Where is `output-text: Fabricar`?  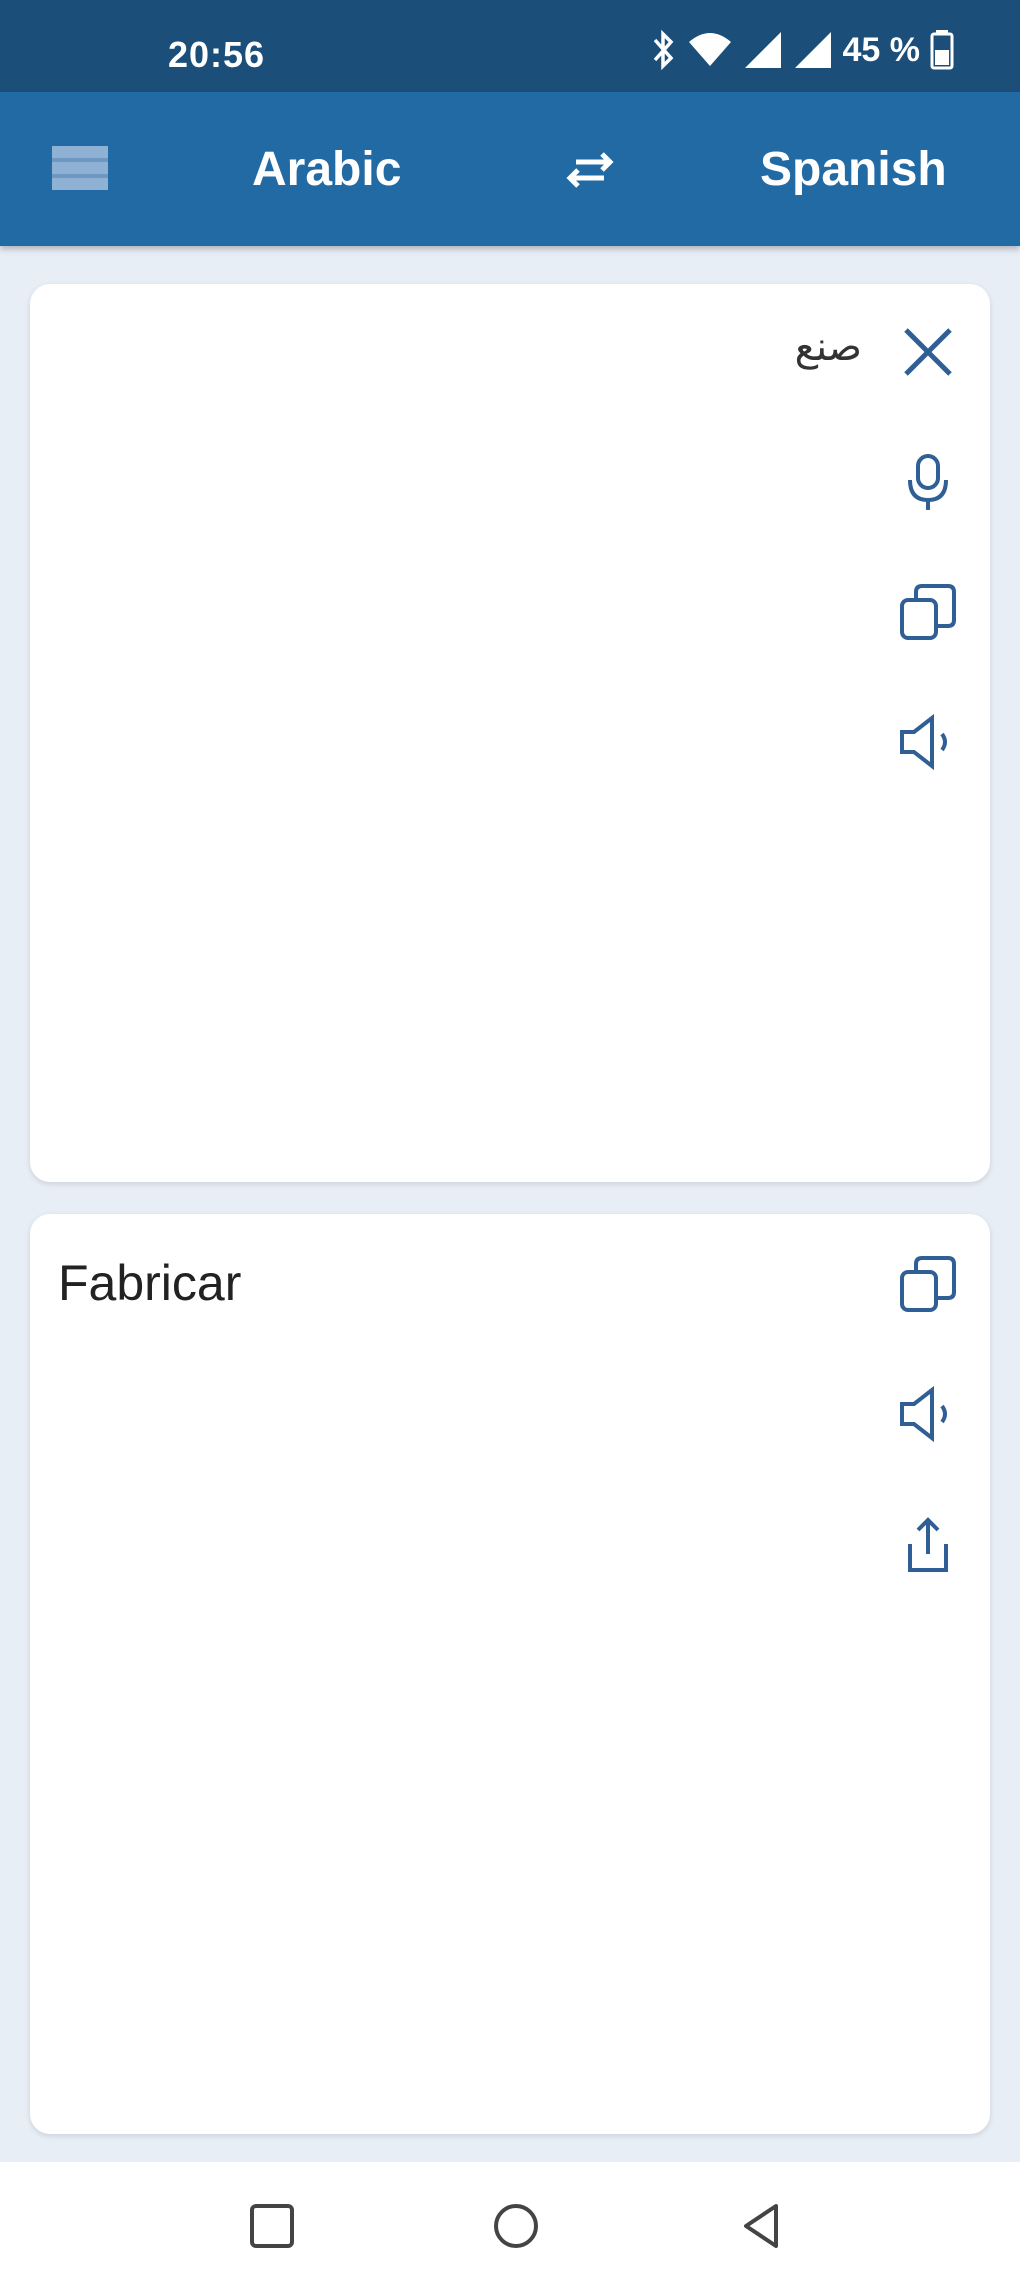 output-text: Fabricar is located at coordinates (150, 1283).